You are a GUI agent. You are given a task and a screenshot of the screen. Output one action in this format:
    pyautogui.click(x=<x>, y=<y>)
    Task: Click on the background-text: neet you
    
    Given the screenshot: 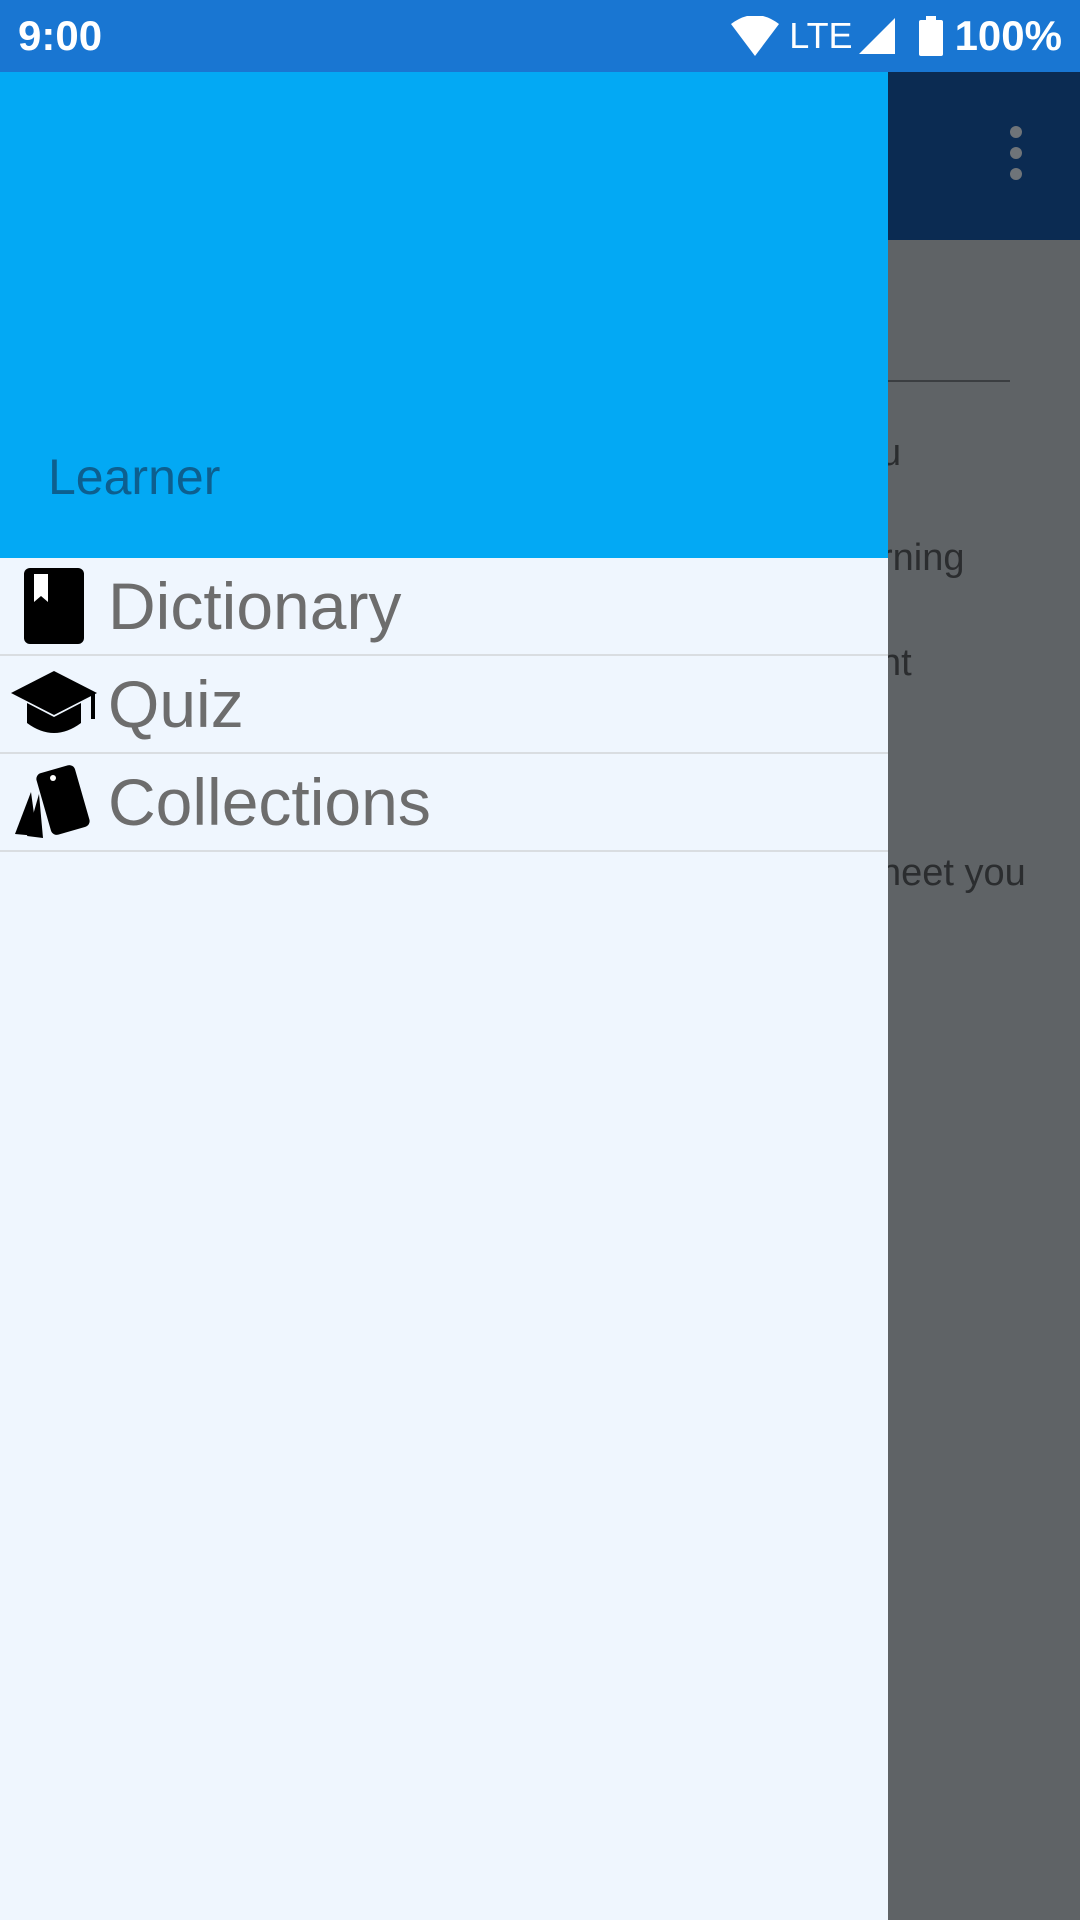 What is the action you would take?
    pyautogui.click(x=953, y=873)
    